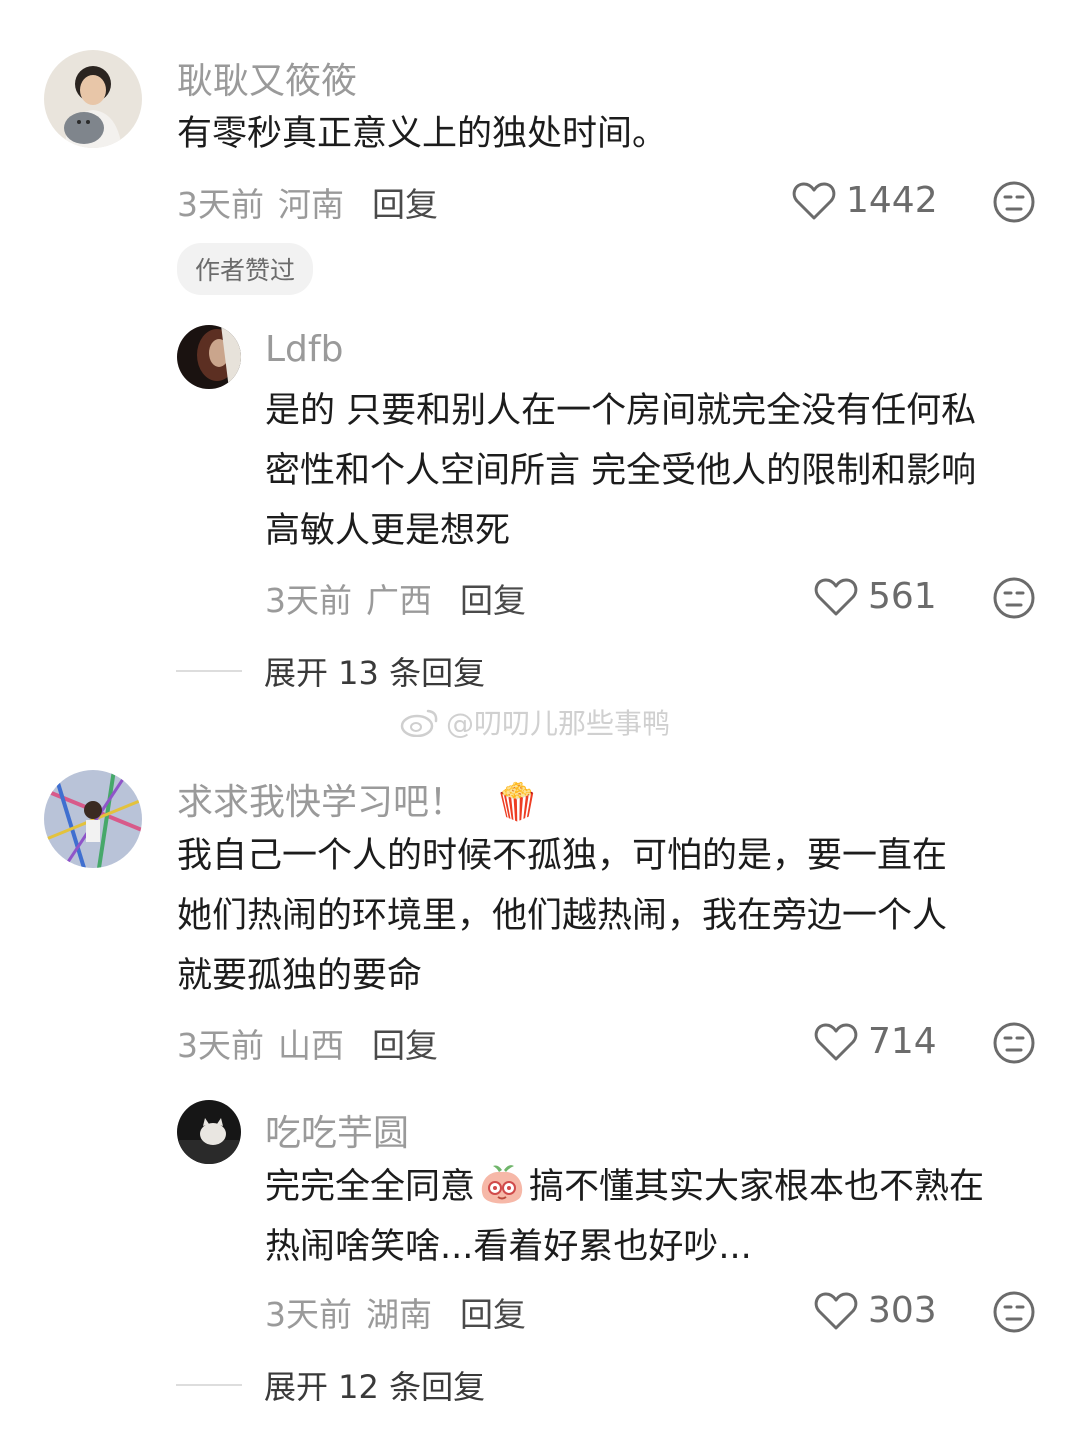  I want to click on watermark: @叨叨儿那些事鸭, so click(535, 722).